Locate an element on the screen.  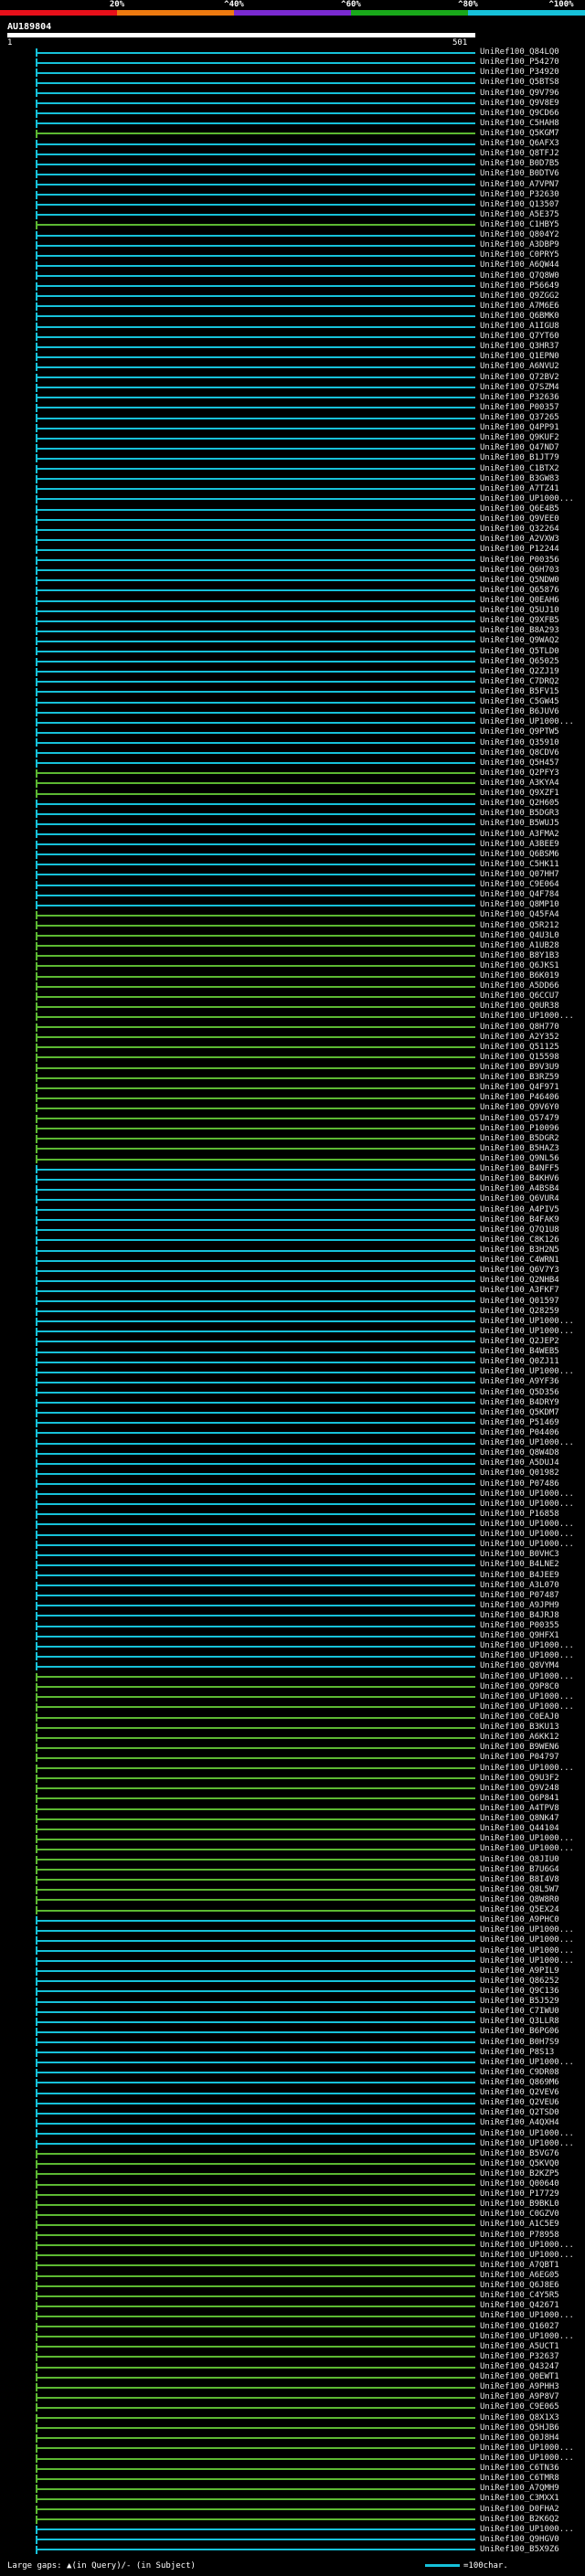
hit-label: UniRef100_Q5UJ10 is located at coordinates (519, 611).